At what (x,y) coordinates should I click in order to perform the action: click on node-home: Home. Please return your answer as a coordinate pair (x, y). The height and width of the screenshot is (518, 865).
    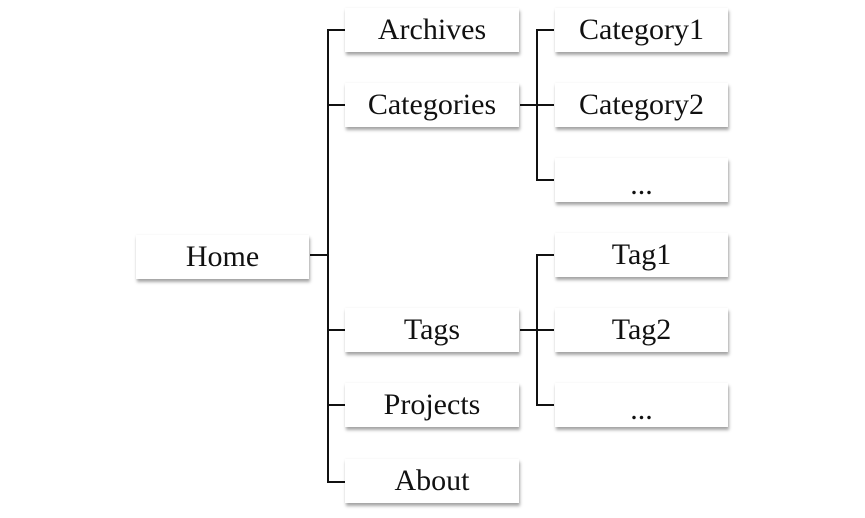
    Looking at the image, I should click on (222, 257).